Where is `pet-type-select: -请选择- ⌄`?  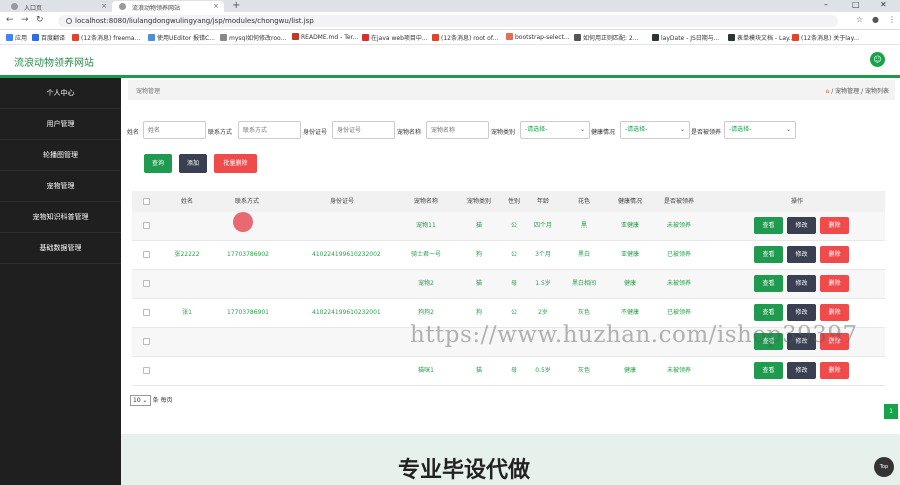 pet-type-select: -请选择- ⌄ is located at coordinates (555, 130).